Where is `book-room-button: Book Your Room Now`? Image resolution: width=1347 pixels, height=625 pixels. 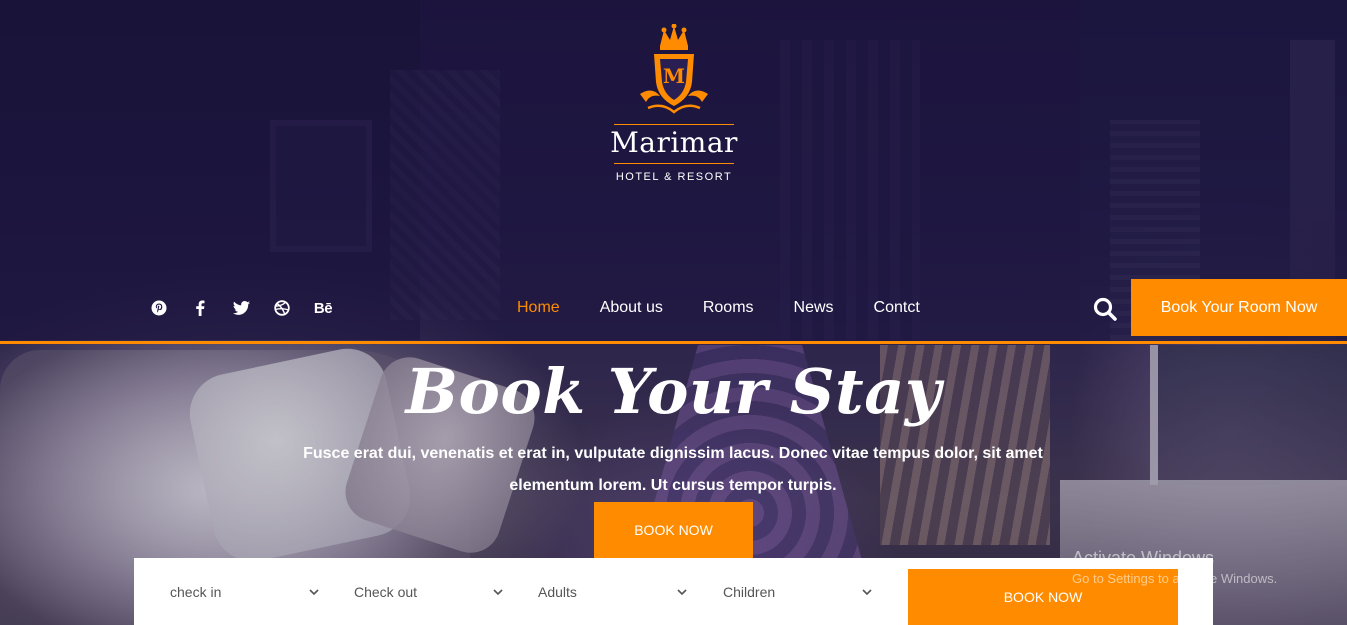 book-room-button: Book Your Room Now is located at coordinates (1239, 307).